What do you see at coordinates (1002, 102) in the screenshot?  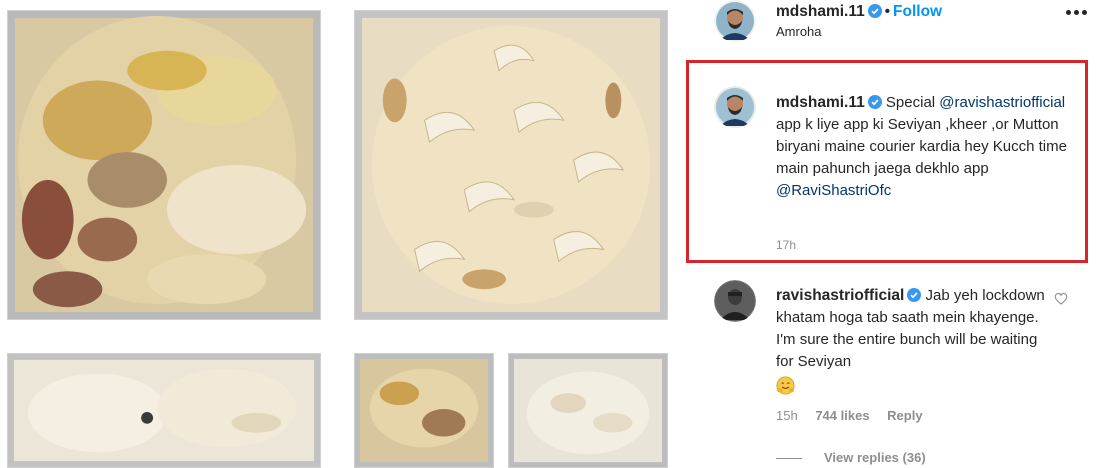 I see `mention-link: @ravishastriofficial` at bounding box center [1002, 102].